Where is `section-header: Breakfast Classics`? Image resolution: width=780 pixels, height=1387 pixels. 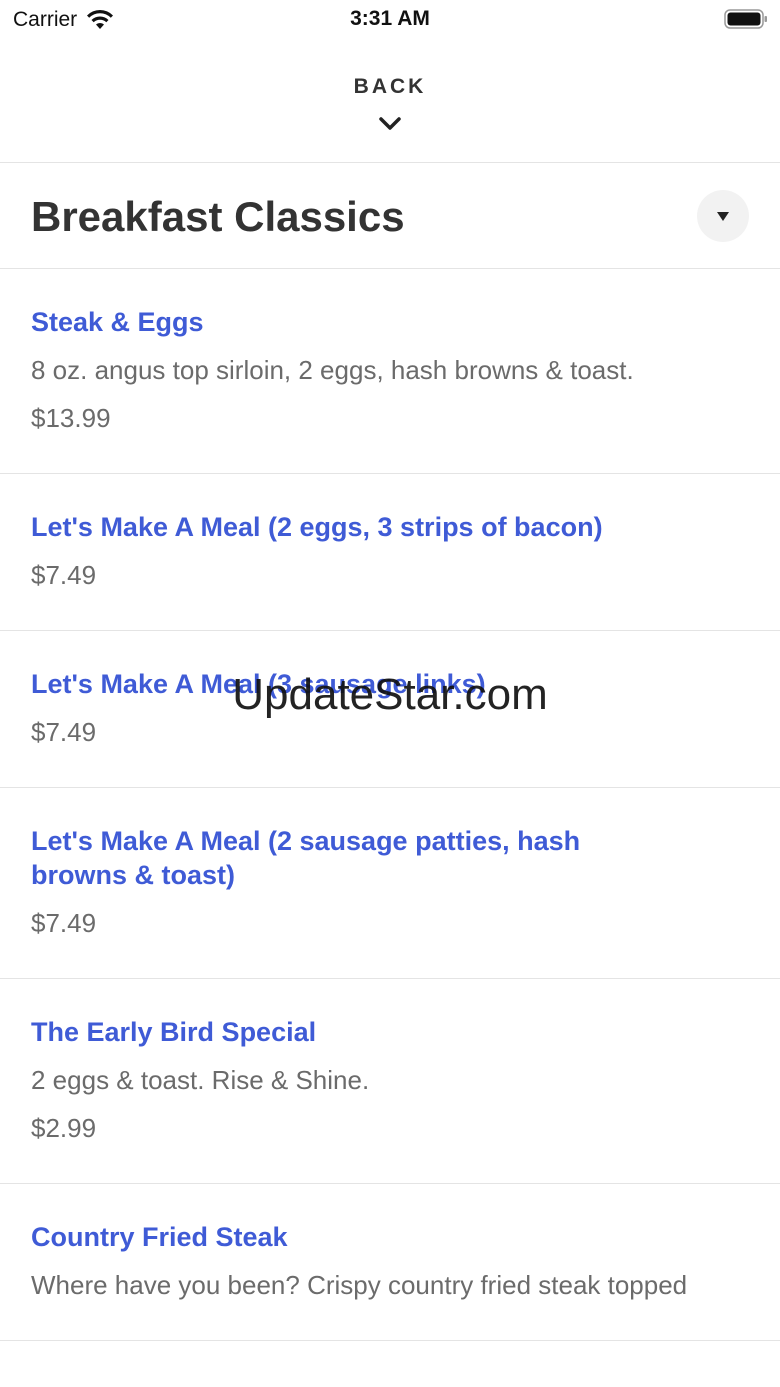
section-header: Breakfast Classics is located at coordinates (390, 216).